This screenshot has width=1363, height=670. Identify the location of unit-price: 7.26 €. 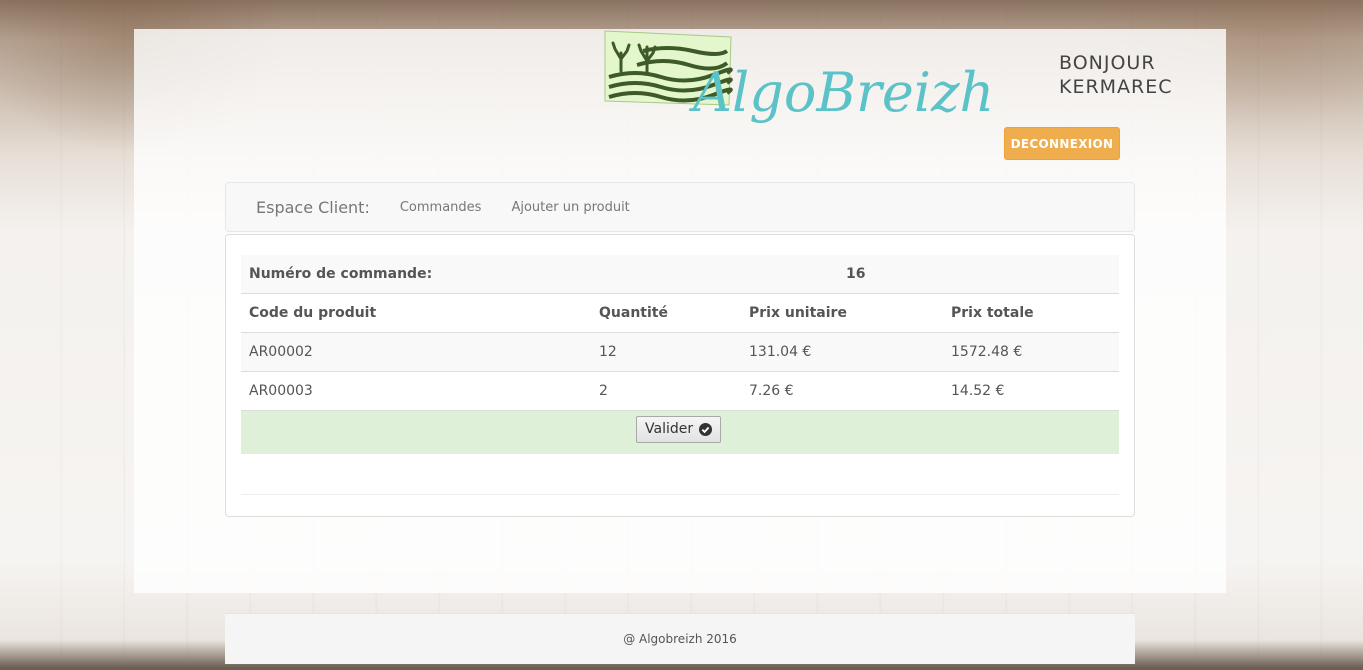
(771, 391).